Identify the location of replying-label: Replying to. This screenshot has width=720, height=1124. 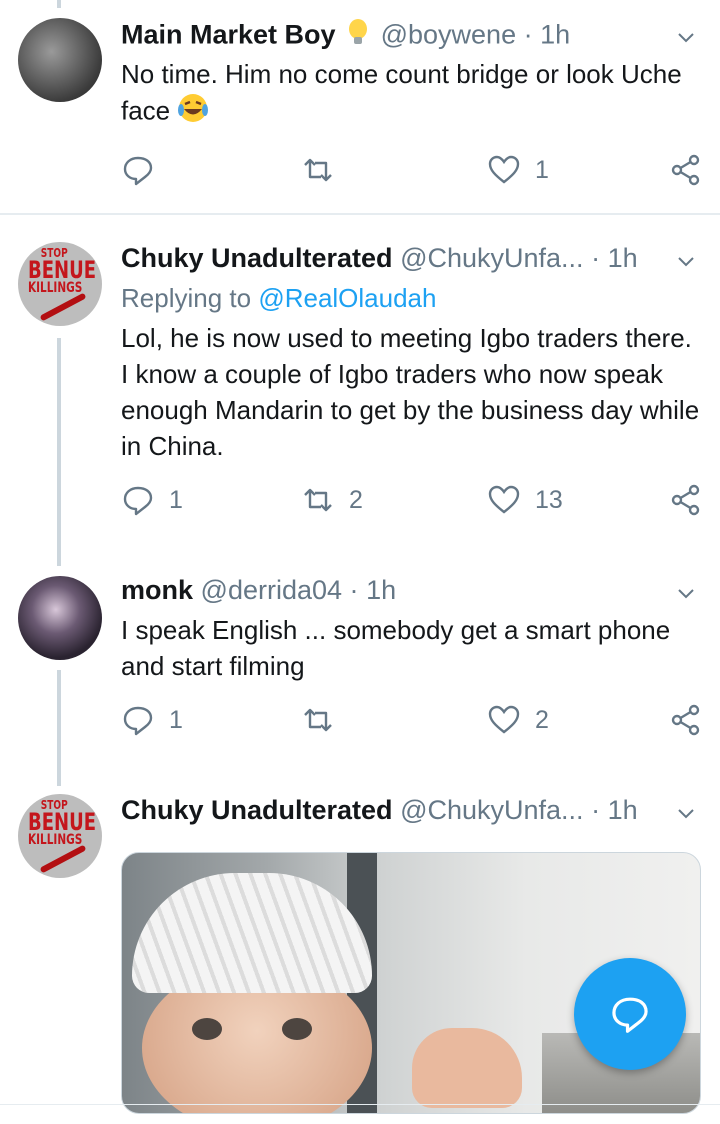
(186, 298).